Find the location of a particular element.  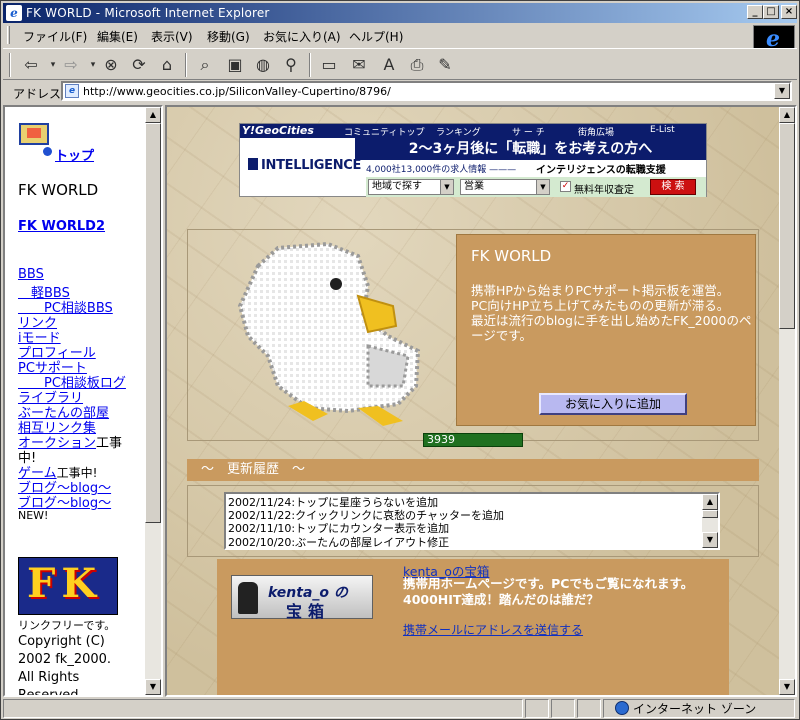

salary-checkbox: ✓ is located at coordinates (565, 186).